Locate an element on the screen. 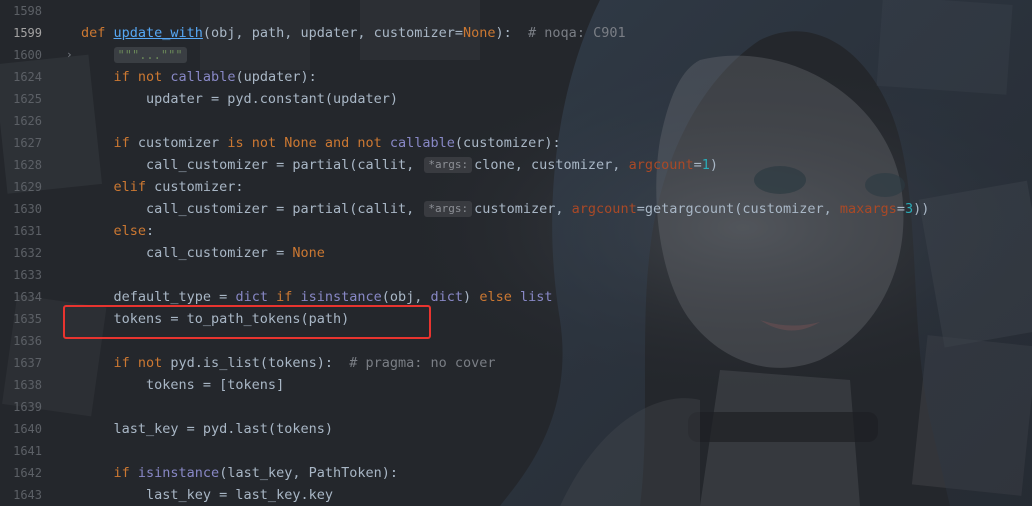 This screenshot has height=506, width=1032. line-number: 1631 is located at coordinates (27, 231).